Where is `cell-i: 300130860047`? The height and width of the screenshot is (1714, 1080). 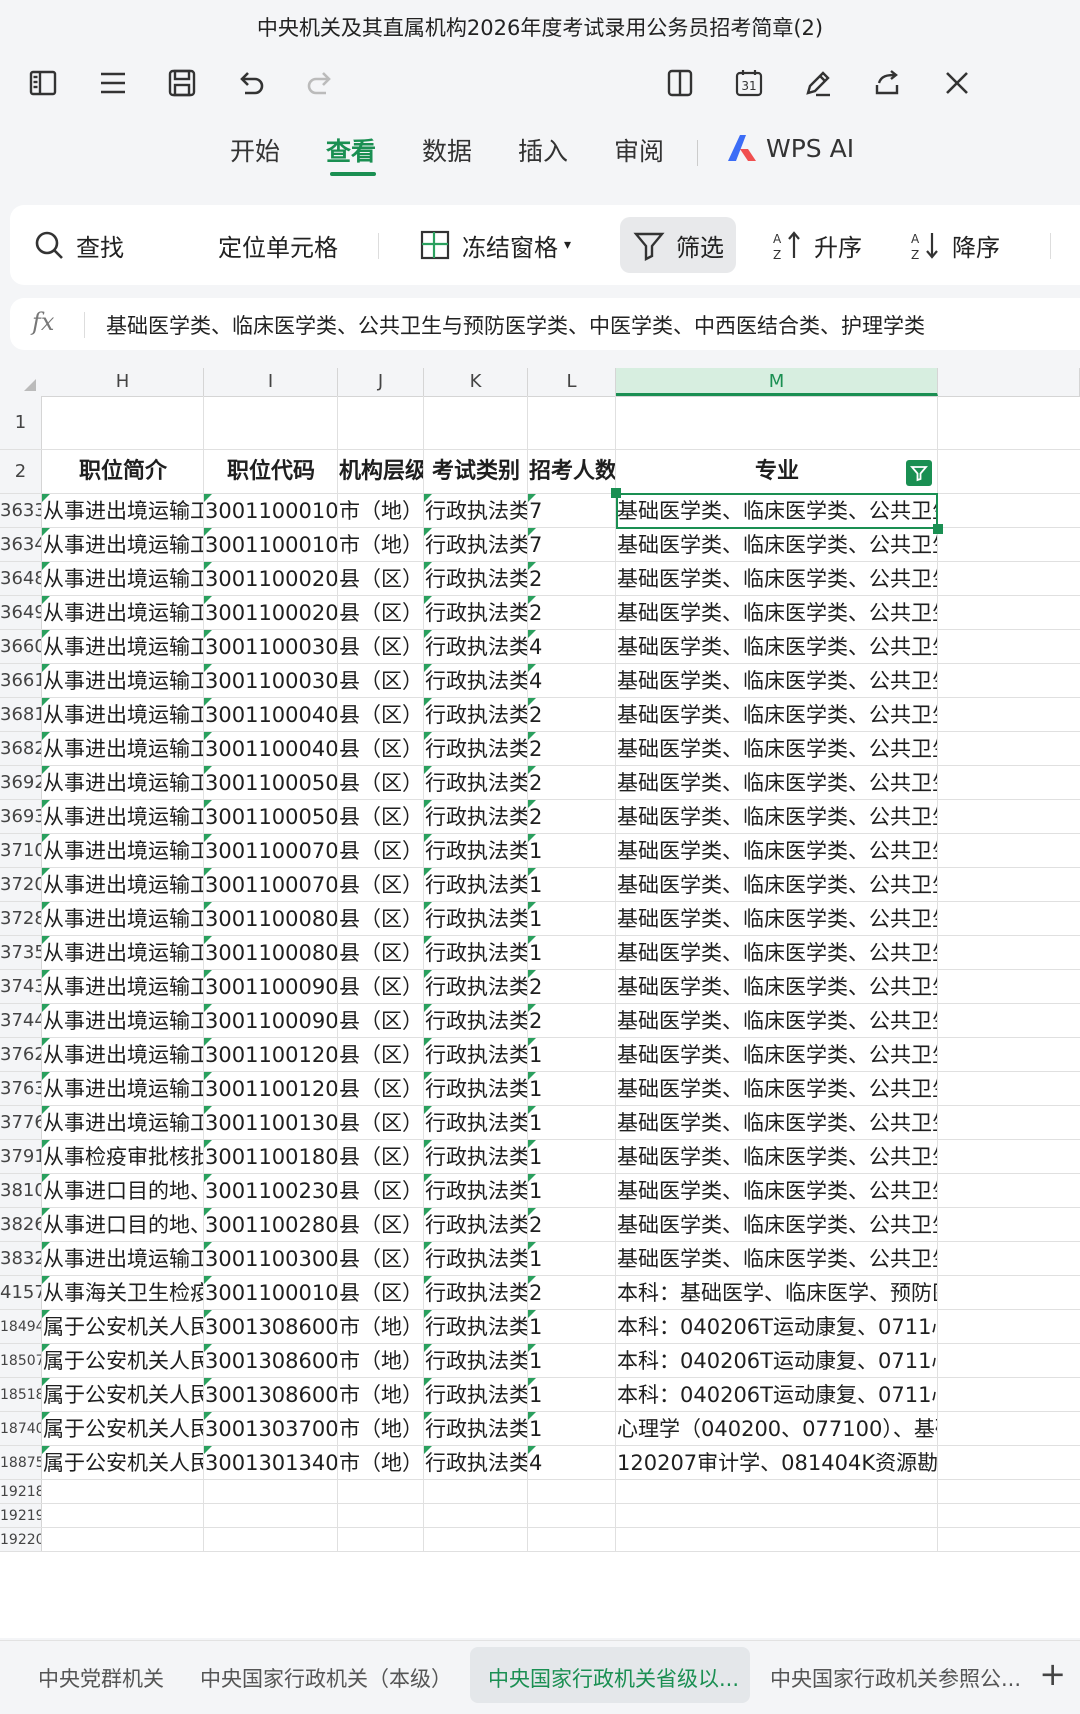
cell-i: 300130860047 is located at coordinates (271, 1394).